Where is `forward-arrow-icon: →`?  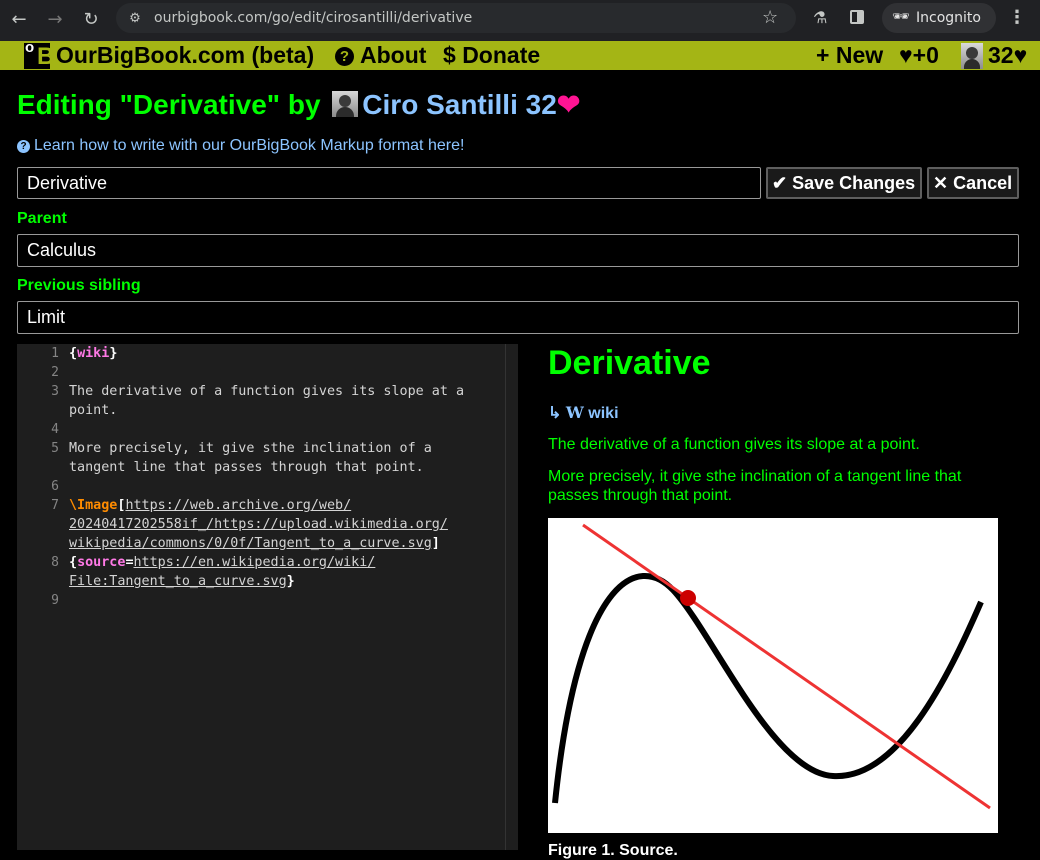 forward-arrow-icon: → is located at coordinates (55, 20).